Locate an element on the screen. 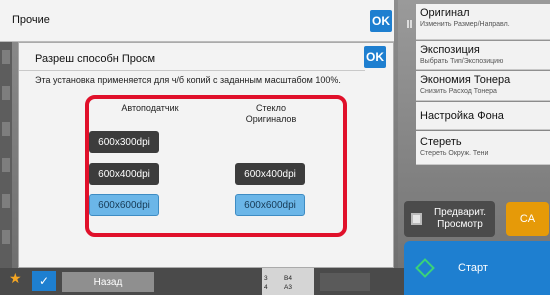  function-subtitle: Стереть Окруж. Тени is located at coordinates (454, 153).